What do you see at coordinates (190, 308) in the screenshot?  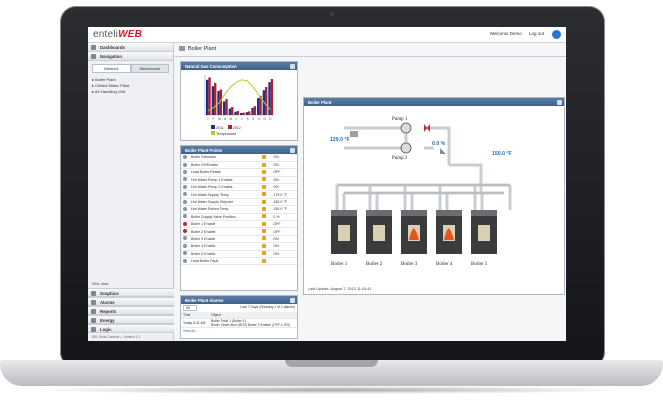 I see `alarm-filter-select: All` at bounding box center [190, 308].